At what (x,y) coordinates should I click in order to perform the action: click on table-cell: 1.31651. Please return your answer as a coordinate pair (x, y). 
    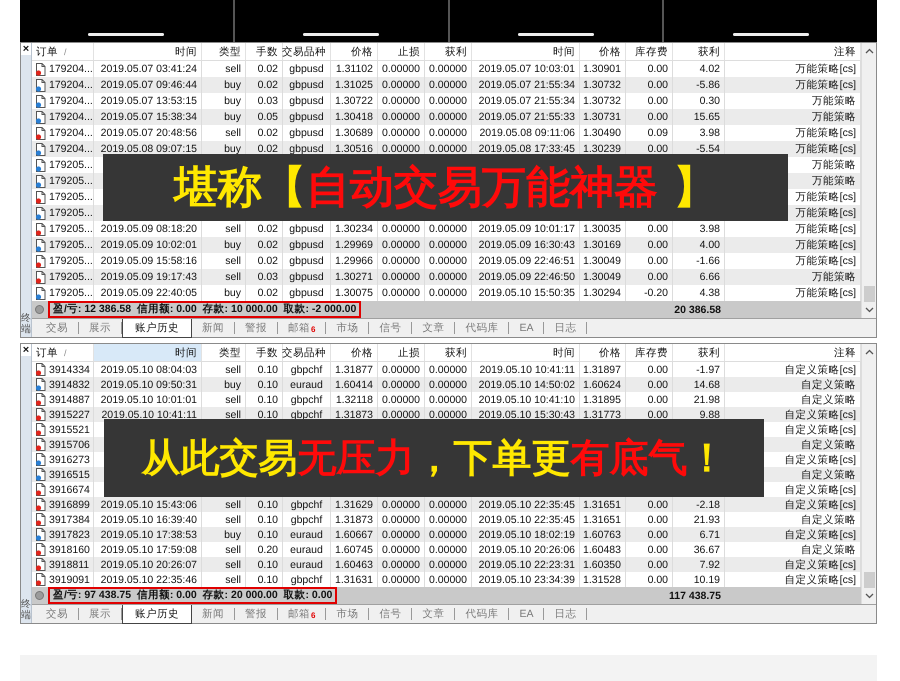
    Looking at the image, I should click on (602, 520).